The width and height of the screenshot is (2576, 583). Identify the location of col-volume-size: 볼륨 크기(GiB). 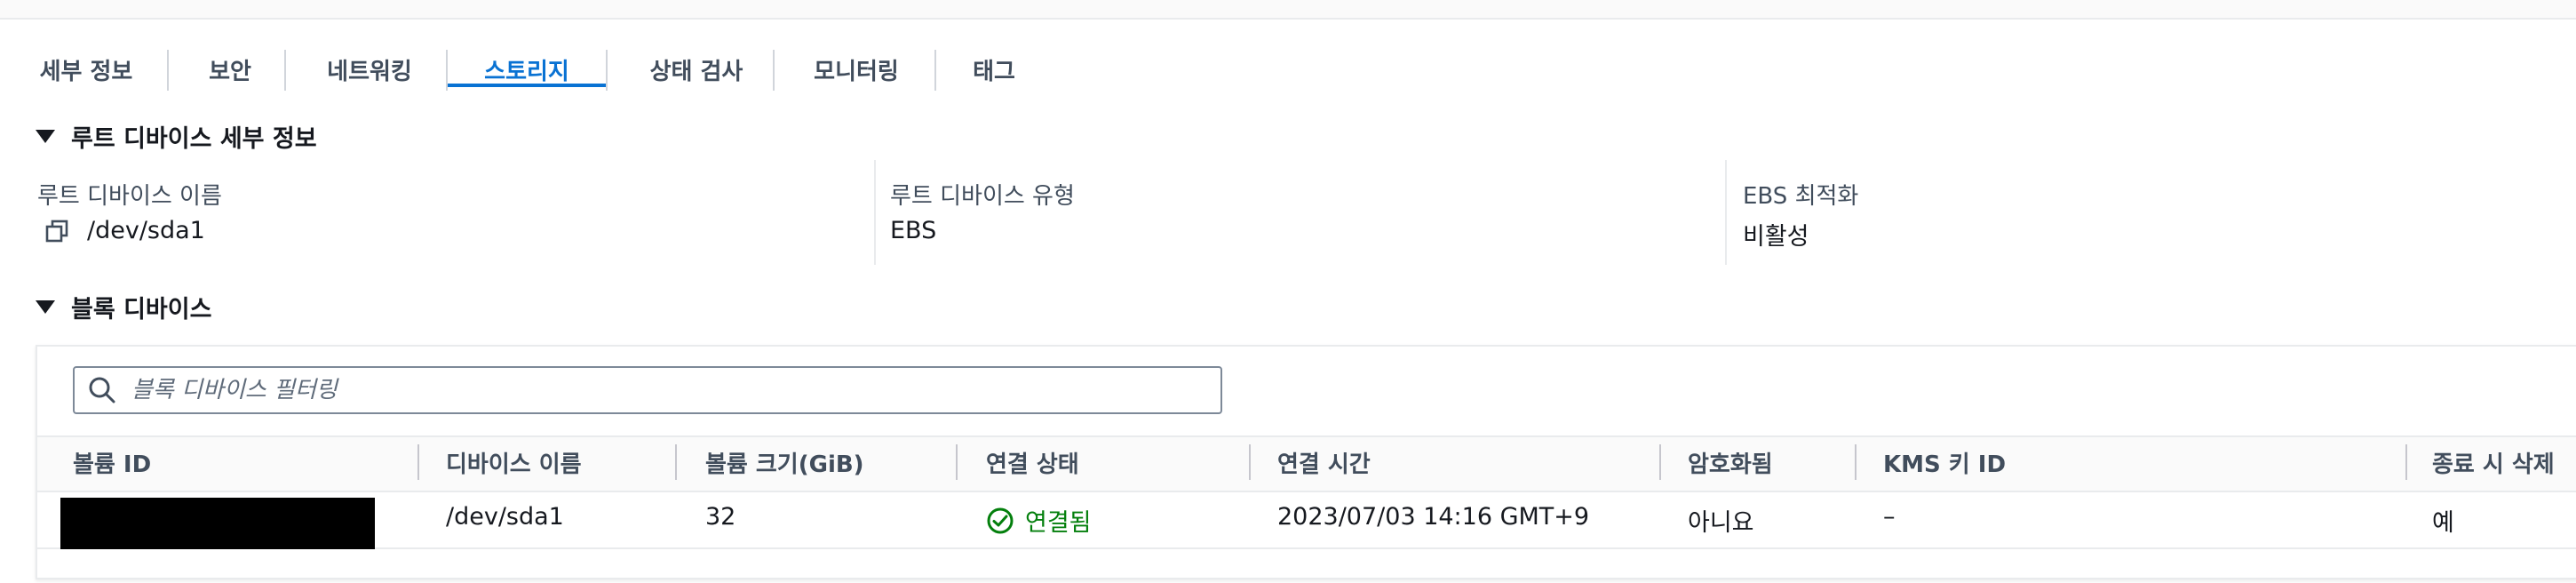
(784, 462).